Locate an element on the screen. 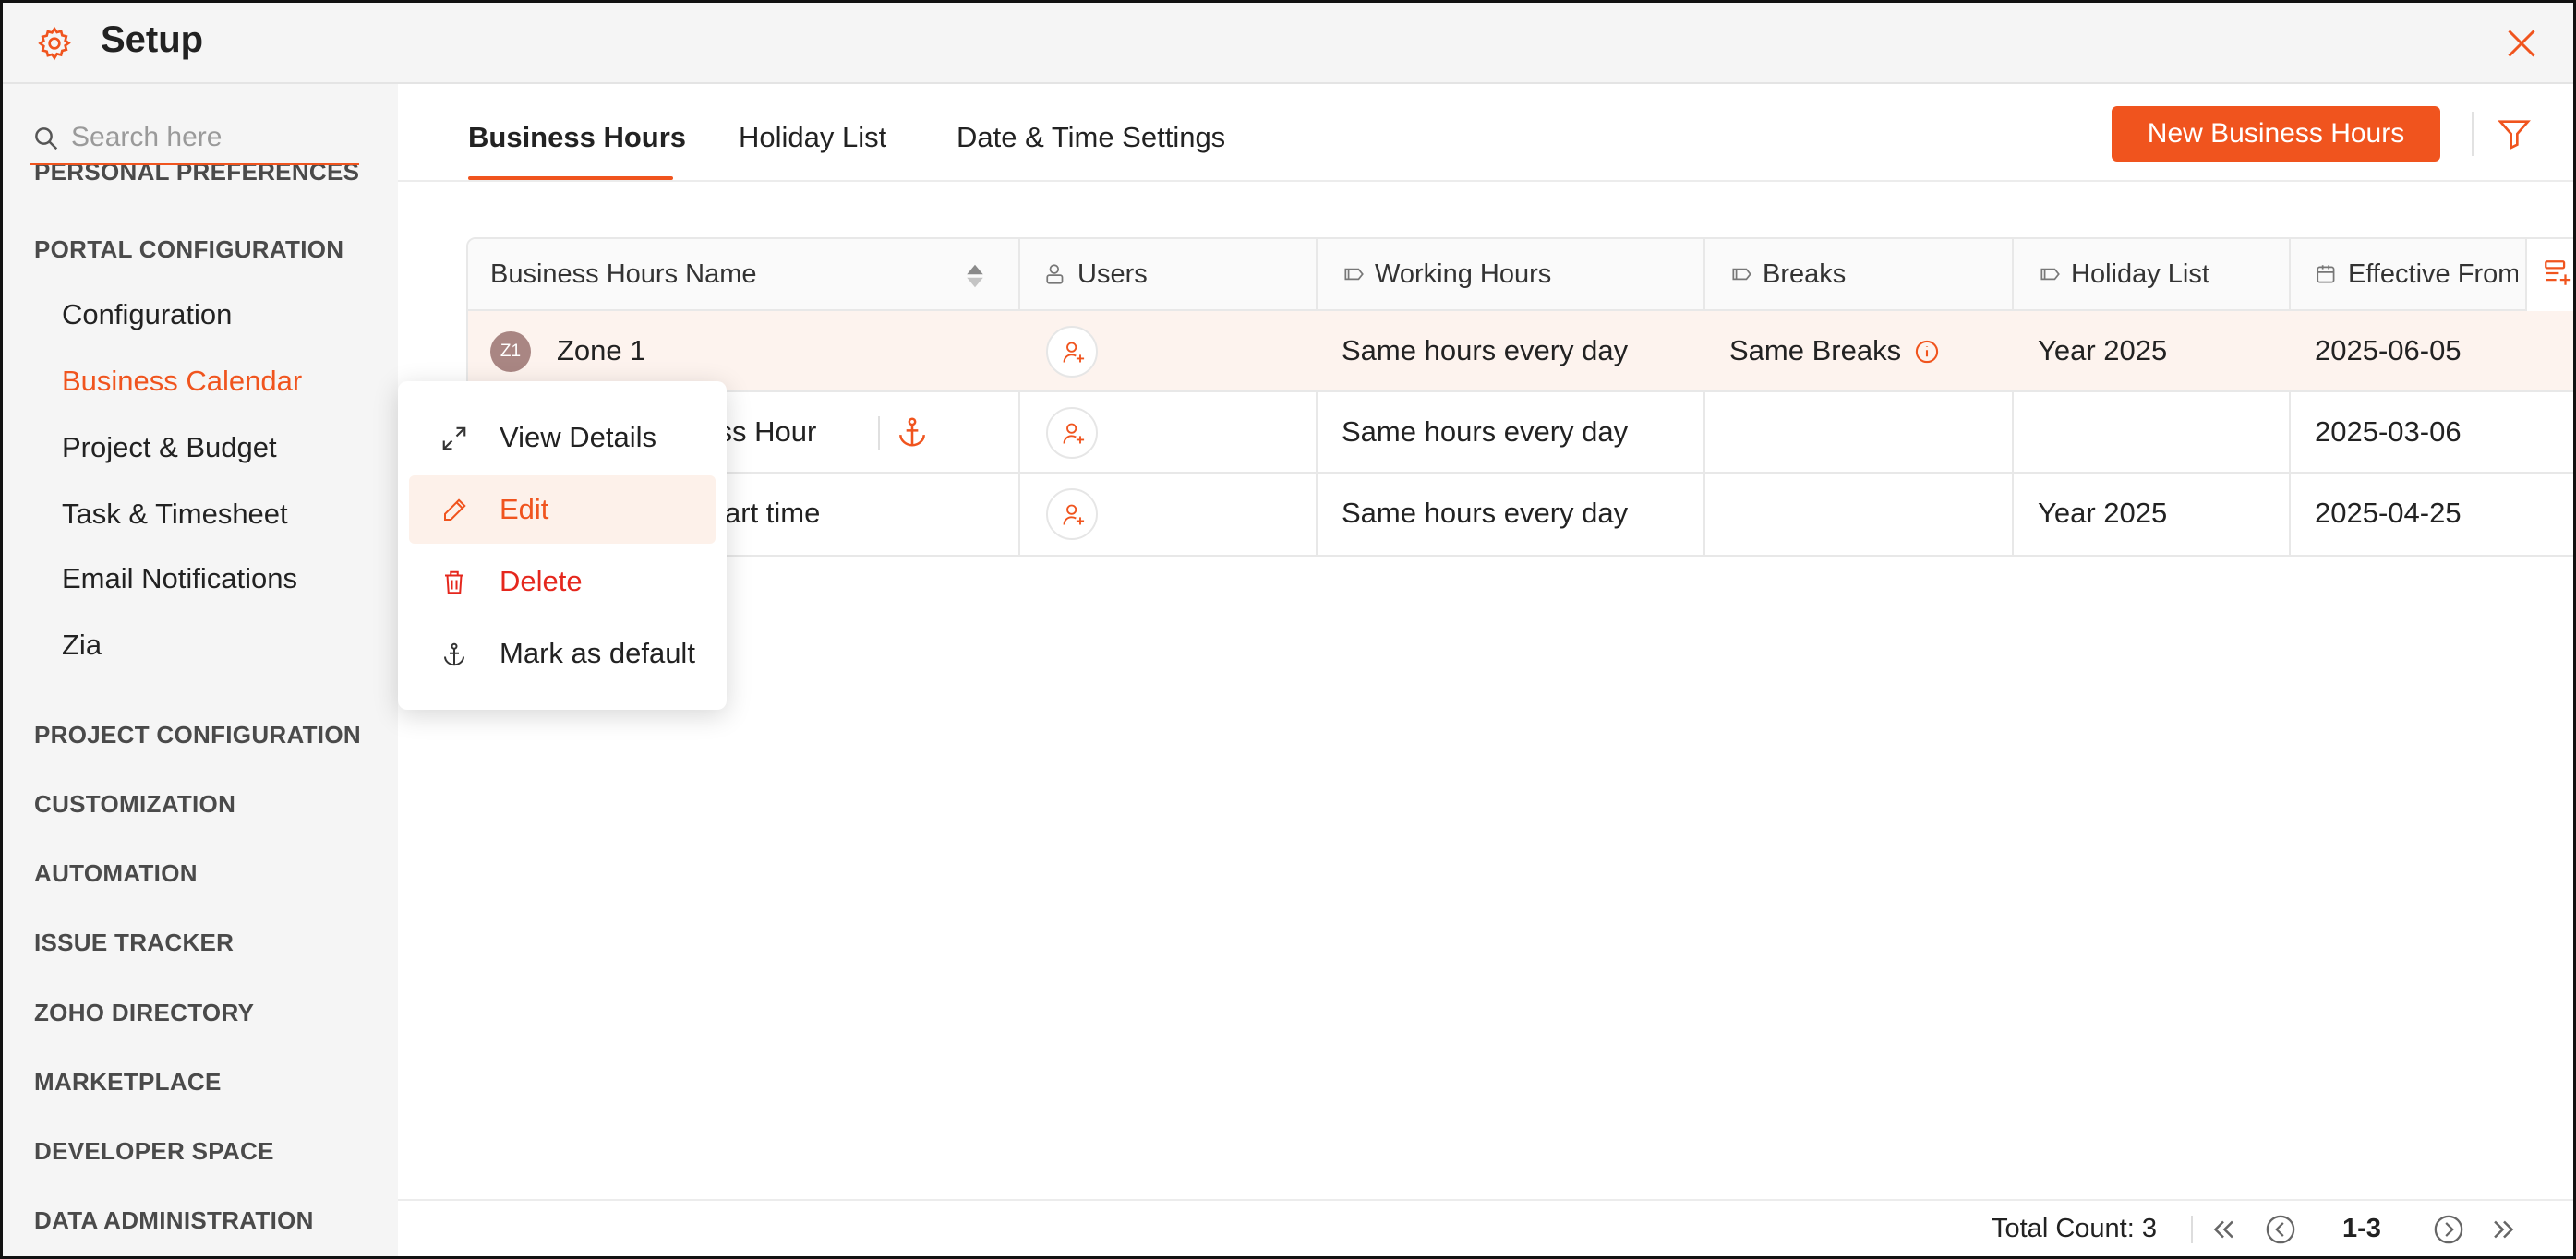 This screenshot has height=1259, width=2576. info-icon is located at coordinates (1927, 352).